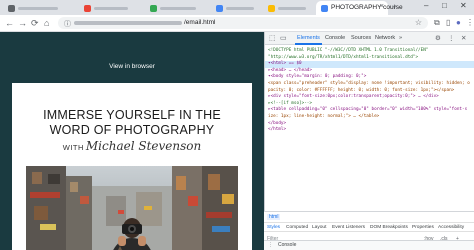  Describe the element at coordinates (389, 227) in the screenshot. I see `subtab-dom-breakpoints: DOM Breakpoints` at that location.